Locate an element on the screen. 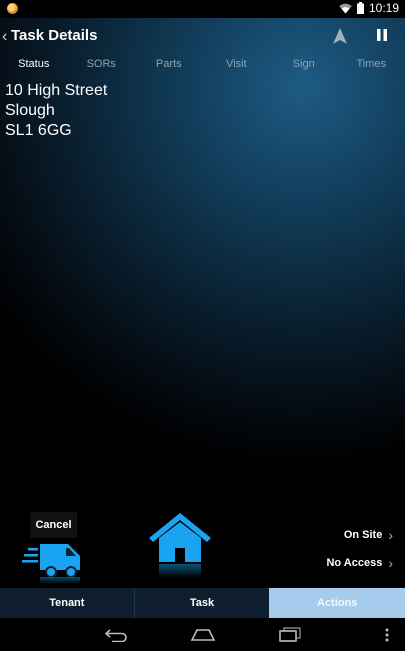 The image size is (405, 651). travel-van-icon is located at coordinates (54, 560).